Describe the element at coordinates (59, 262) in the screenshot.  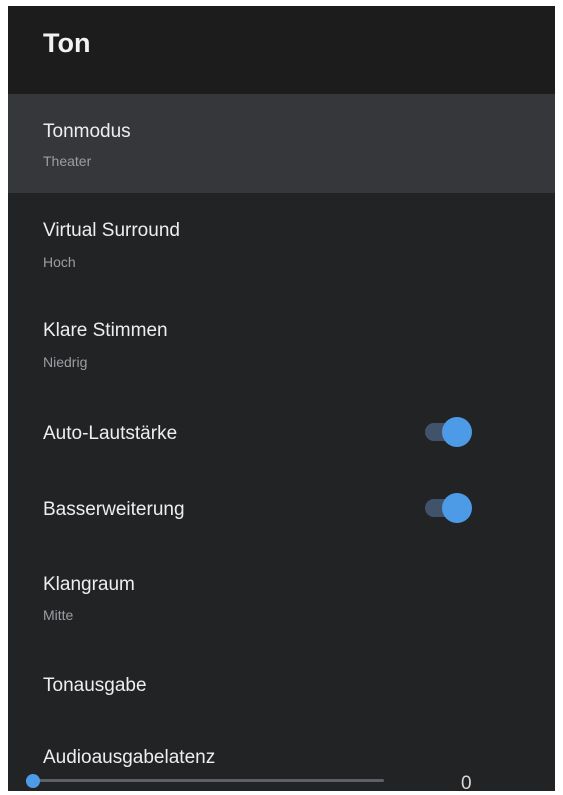
I see `setting-item-value: Hoch` at that location.